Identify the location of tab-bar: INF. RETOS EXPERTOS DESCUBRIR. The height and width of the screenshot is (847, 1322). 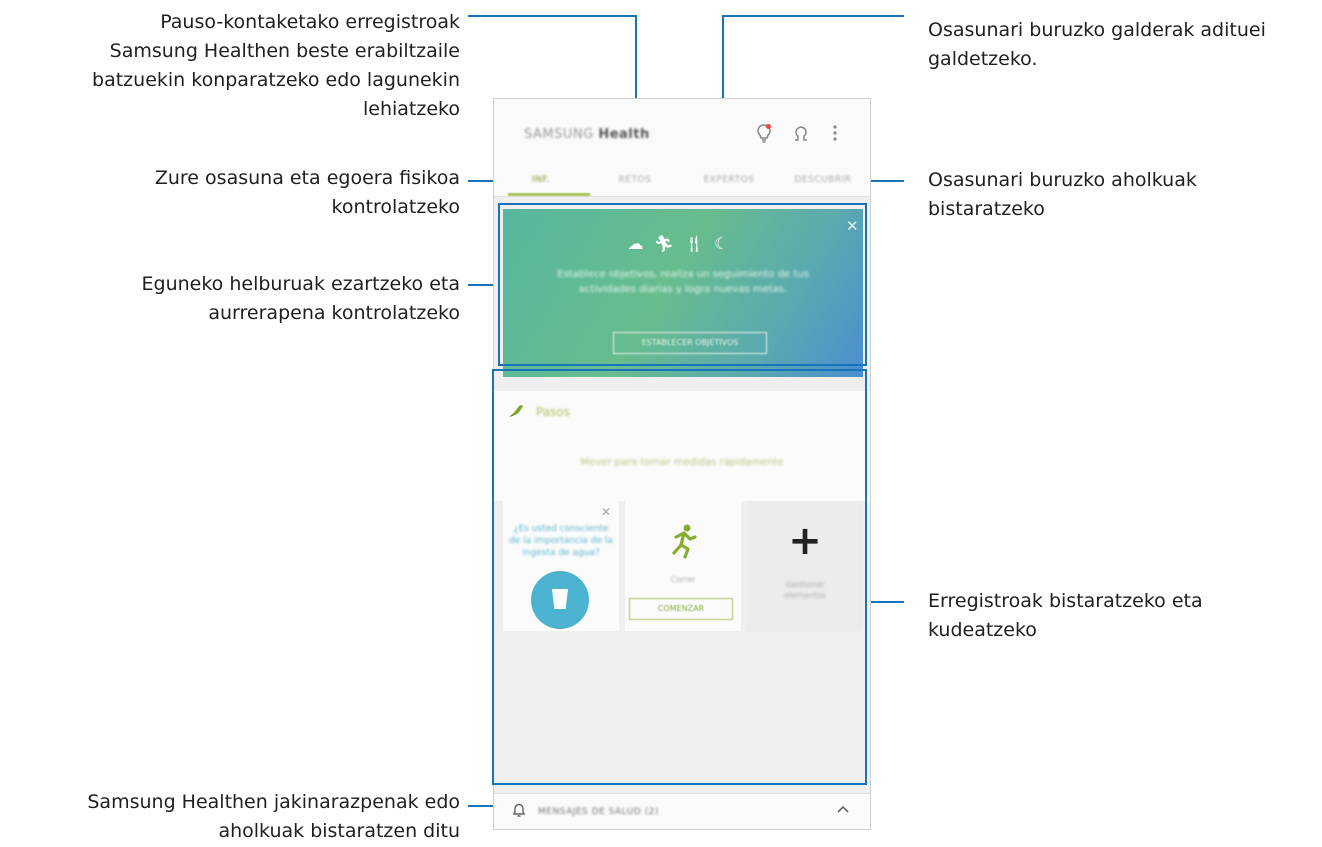
(682, 180).